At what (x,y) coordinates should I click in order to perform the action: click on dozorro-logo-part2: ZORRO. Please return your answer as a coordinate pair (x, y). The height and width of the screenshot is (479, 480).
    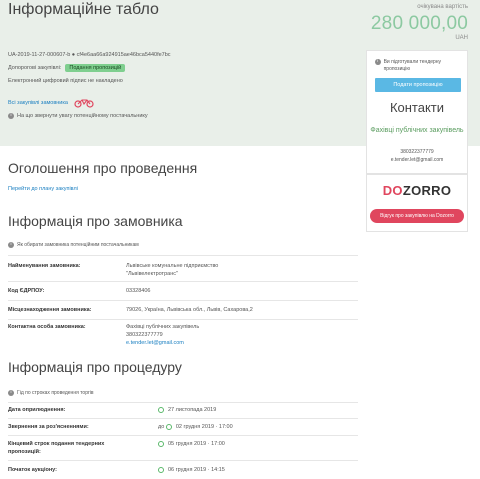
    Looking at the image, I should click on (427, 190).